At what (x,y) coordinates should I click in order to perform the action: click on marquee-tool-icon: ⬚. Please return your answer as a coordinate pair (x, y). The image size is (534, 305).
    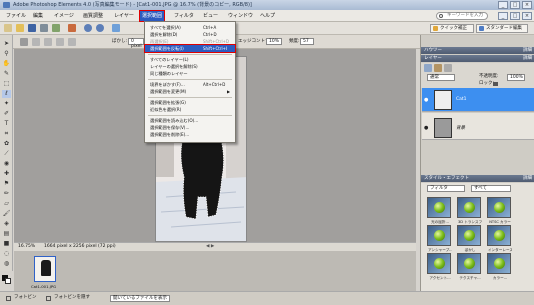
    Looking at the image, I should click on (6, 84).